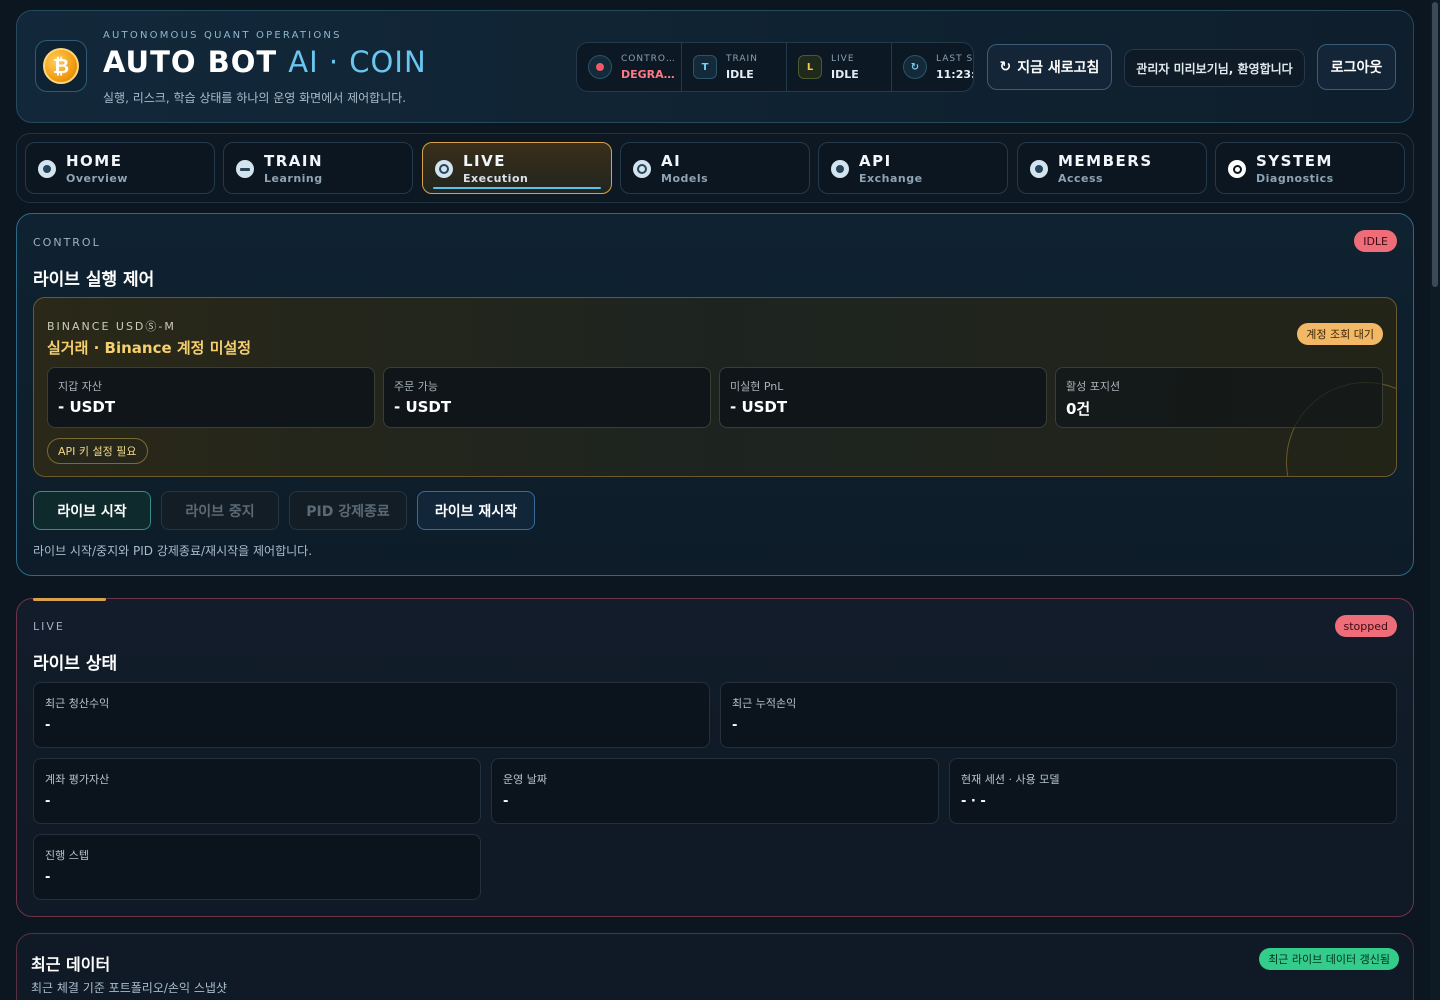 This screenshot has width=1440, height=1000. Describe the element at coordinates (129, 988) in the screenshot. I see `recent-subtitle: 최근 체결 기준 포트폴리오/손익 스냅샷` at that location.